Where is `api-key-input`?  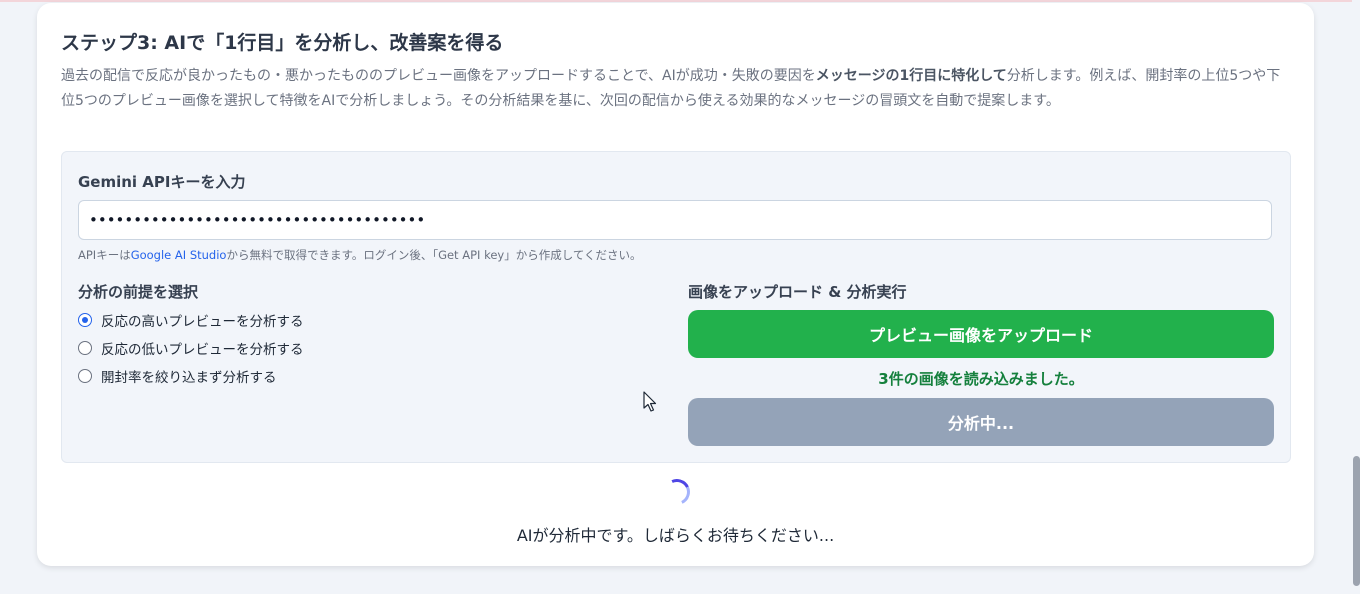
api-key-input is located at coordinates (675, 220).